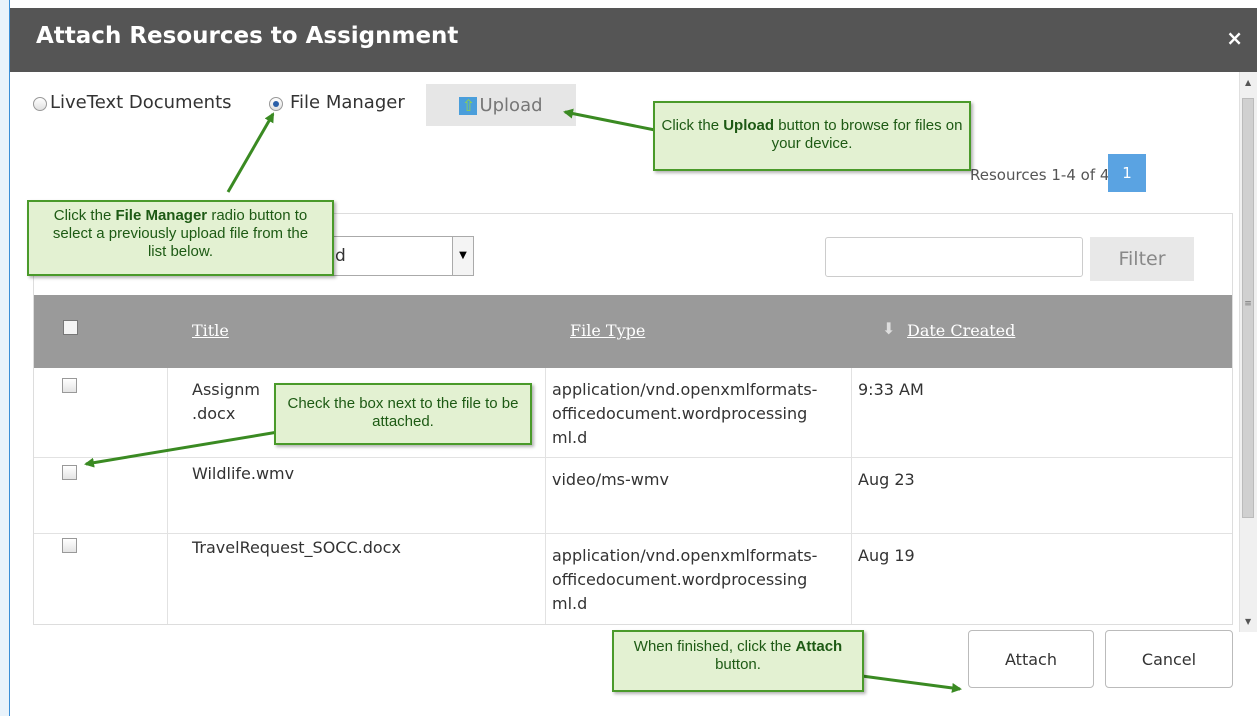 This screenshot has height=716, width=1257. Describe the element at coordinates (819, 646) in the screenshot. I see `callout-attach-bold: Attach` at that location.